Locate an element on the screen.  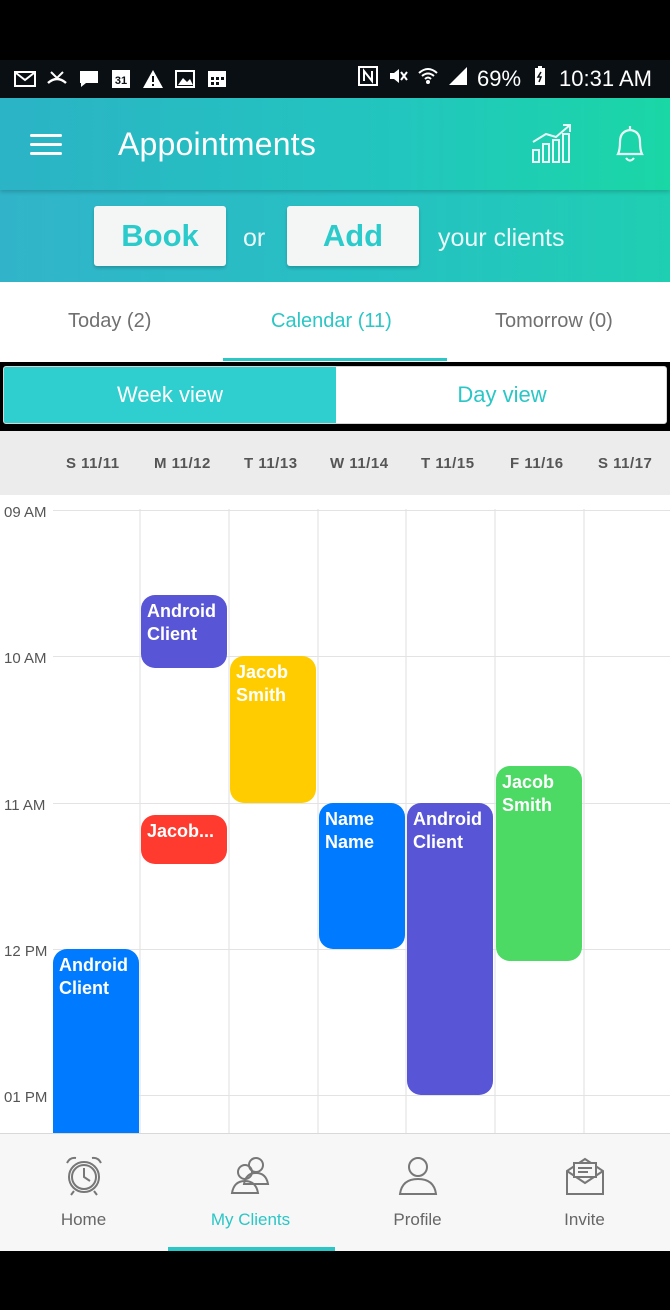
alarm-clock-icon is located at coordinates (84, 1176).